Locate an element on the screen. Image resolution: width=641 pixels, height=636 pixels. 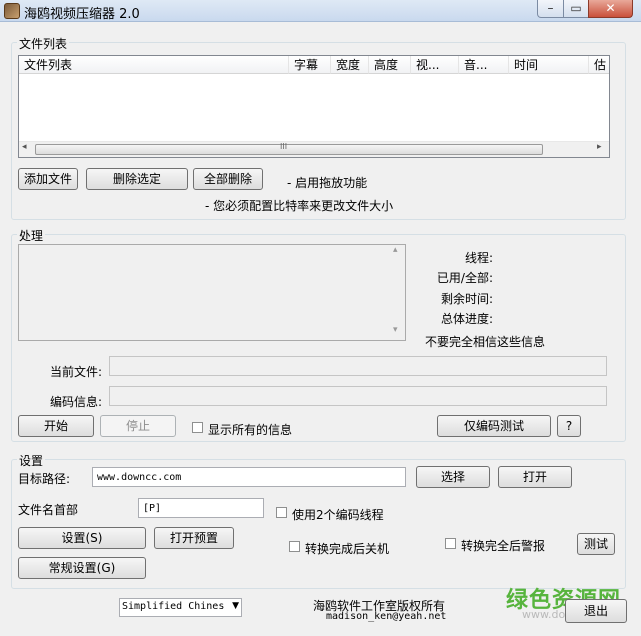
target-path-label: 目标路径: is located at coordinates (44, 479).